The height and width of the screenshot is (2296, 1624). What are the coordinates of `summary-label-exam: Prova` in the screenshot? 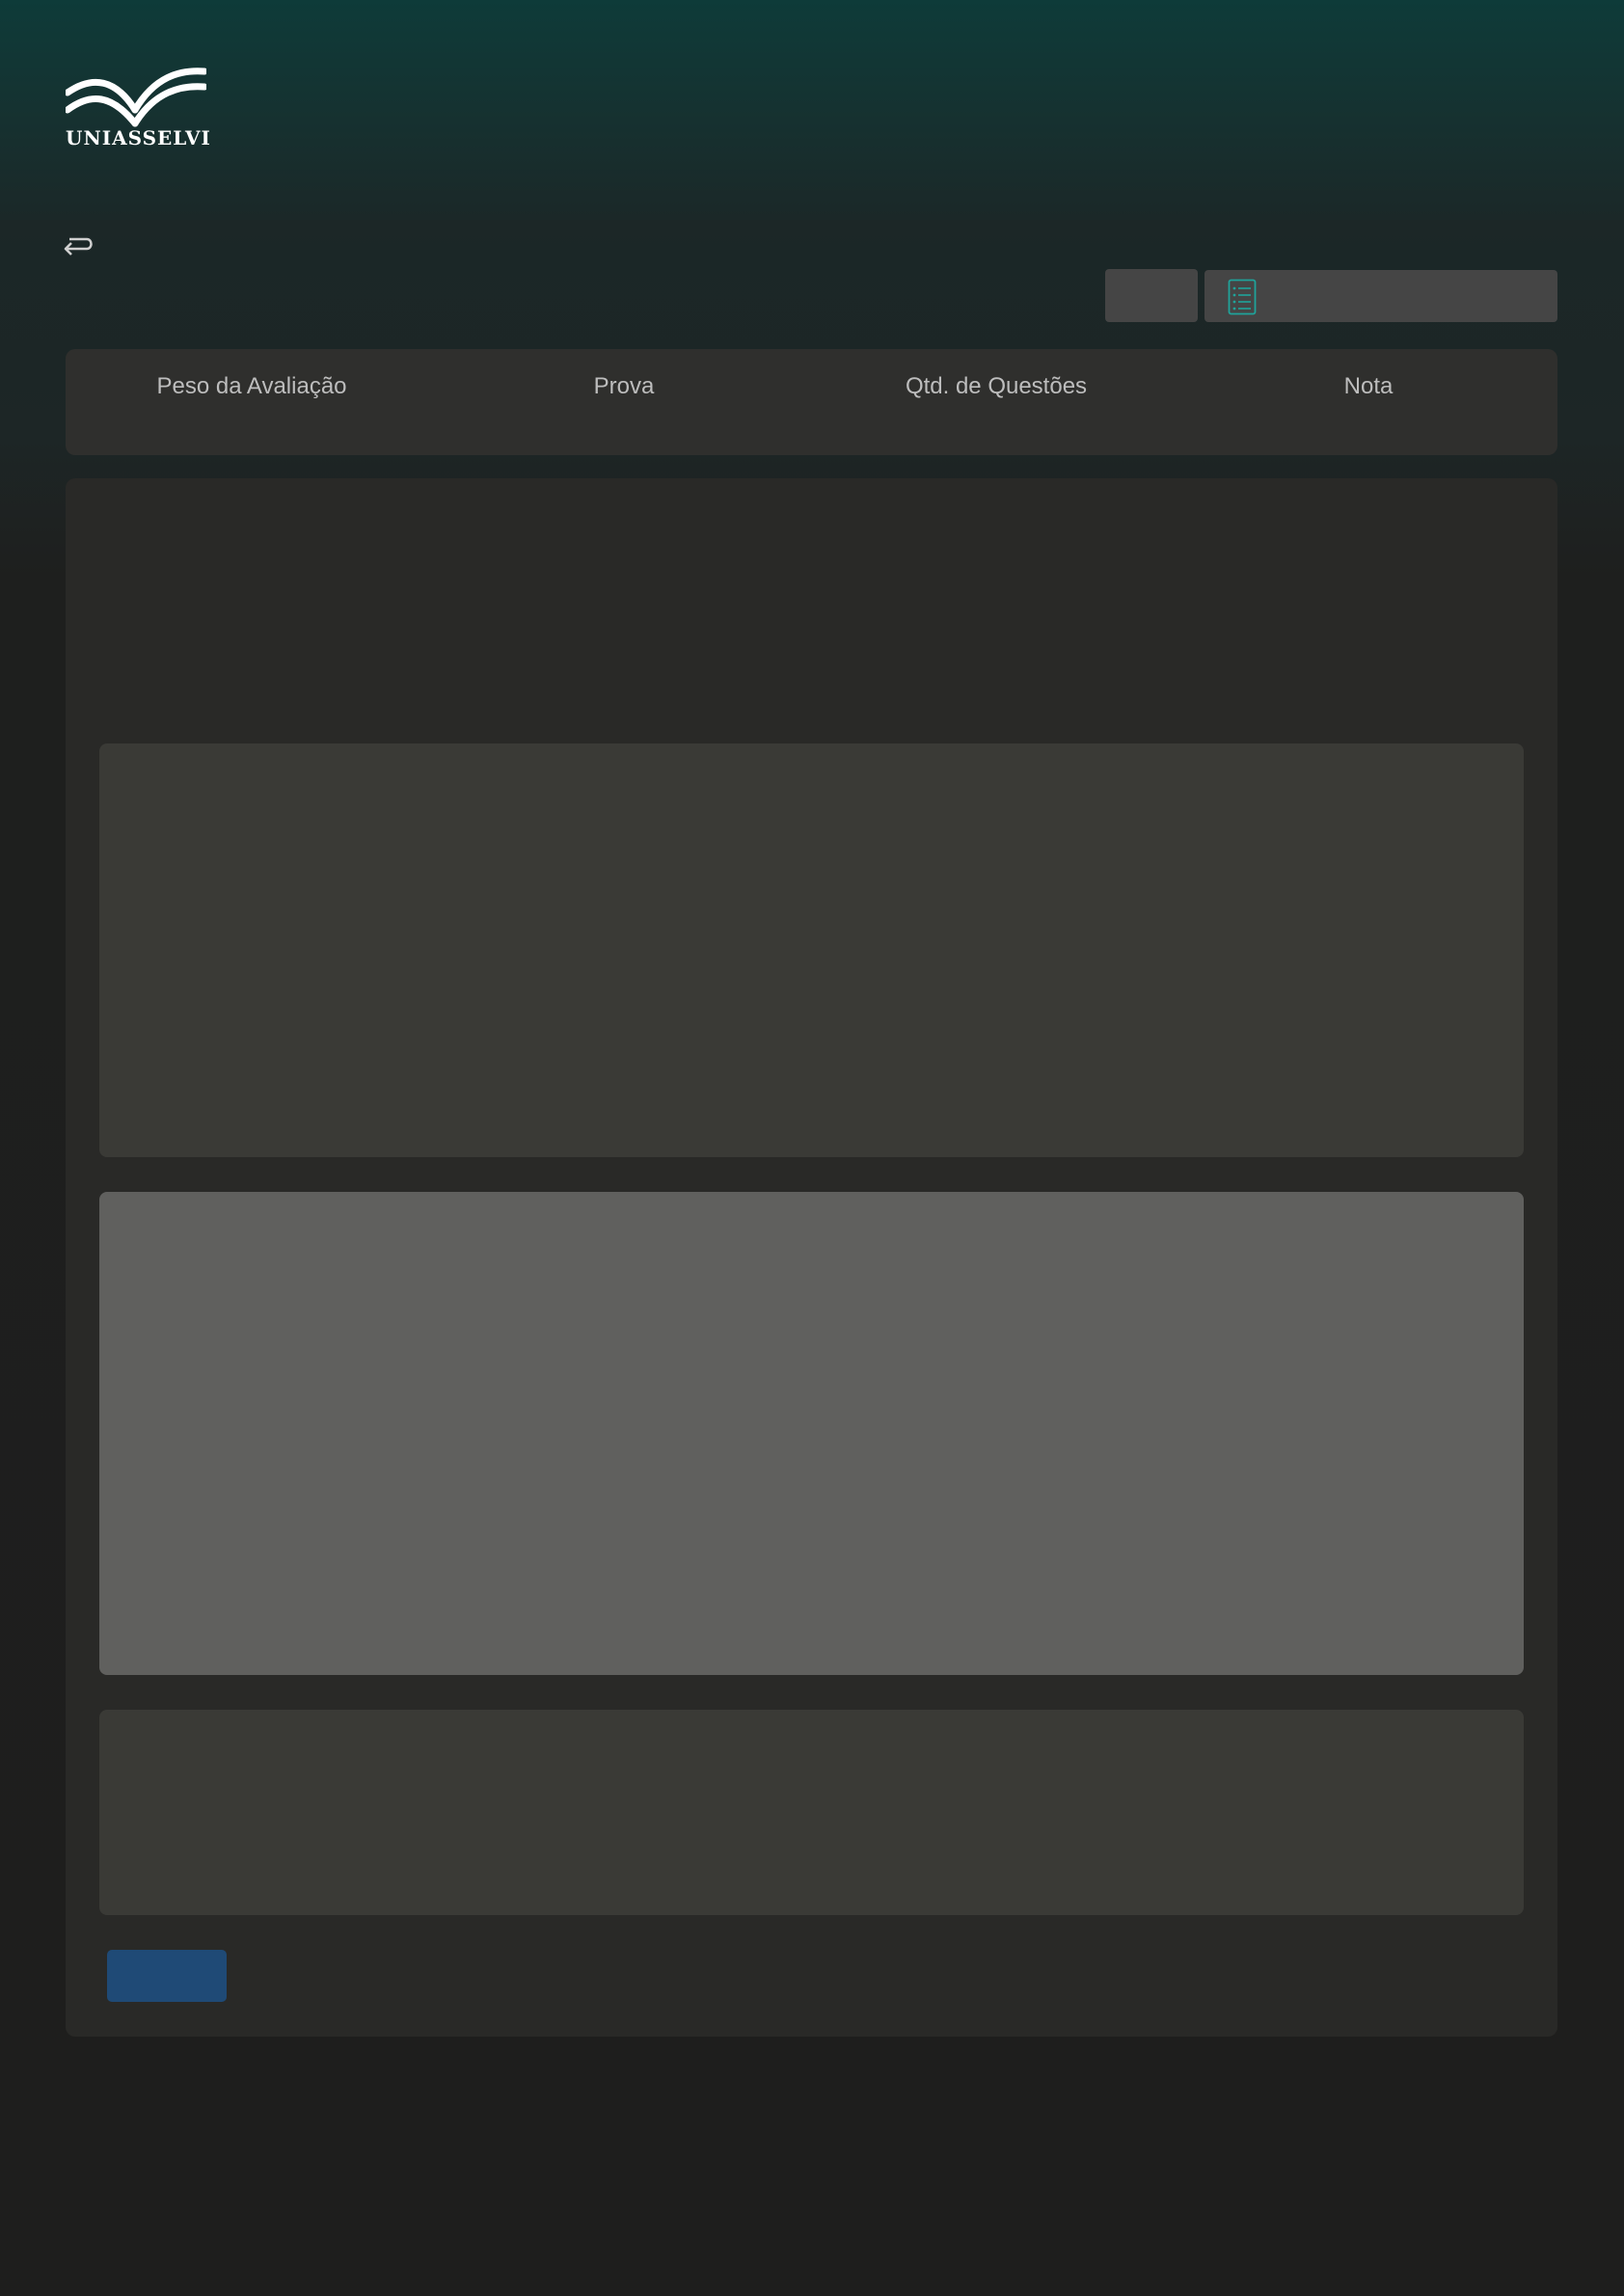 It's located at (624, 386).